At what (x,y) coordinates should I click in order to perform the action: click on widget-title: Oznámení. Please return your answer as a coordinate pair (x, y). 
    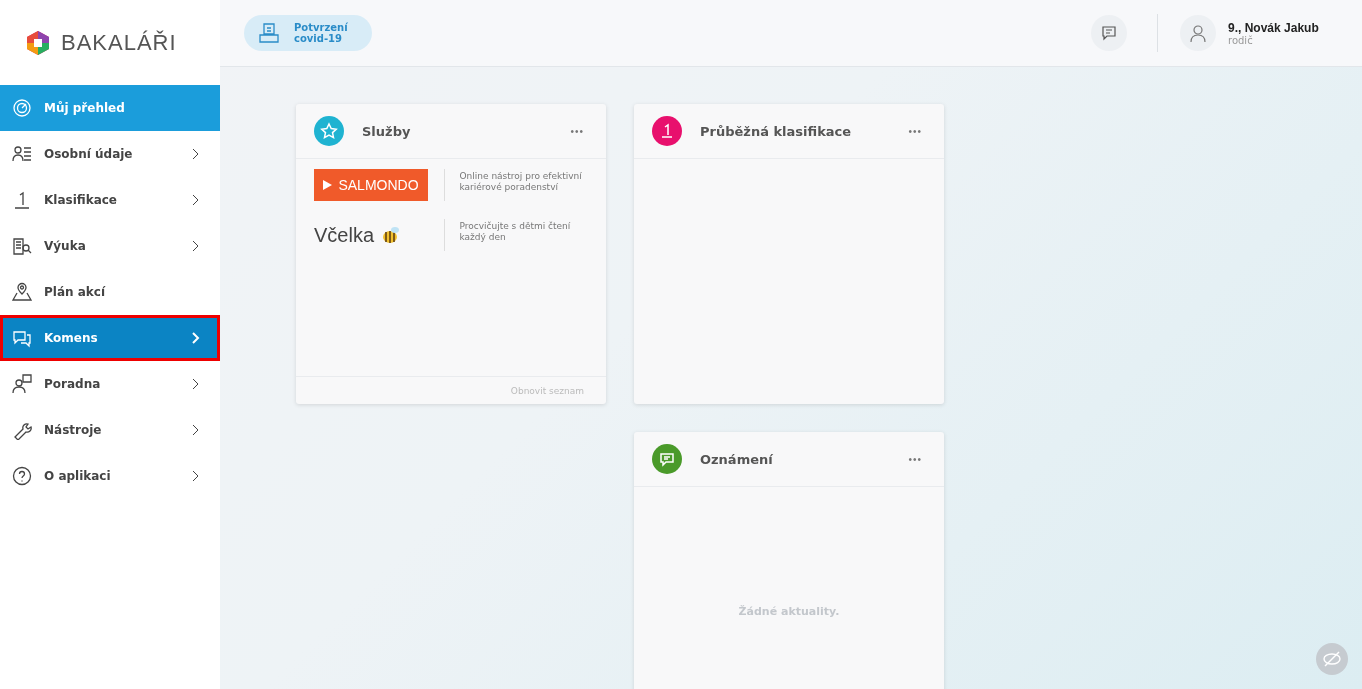
    Looking at the image, I should click on (737, 459).